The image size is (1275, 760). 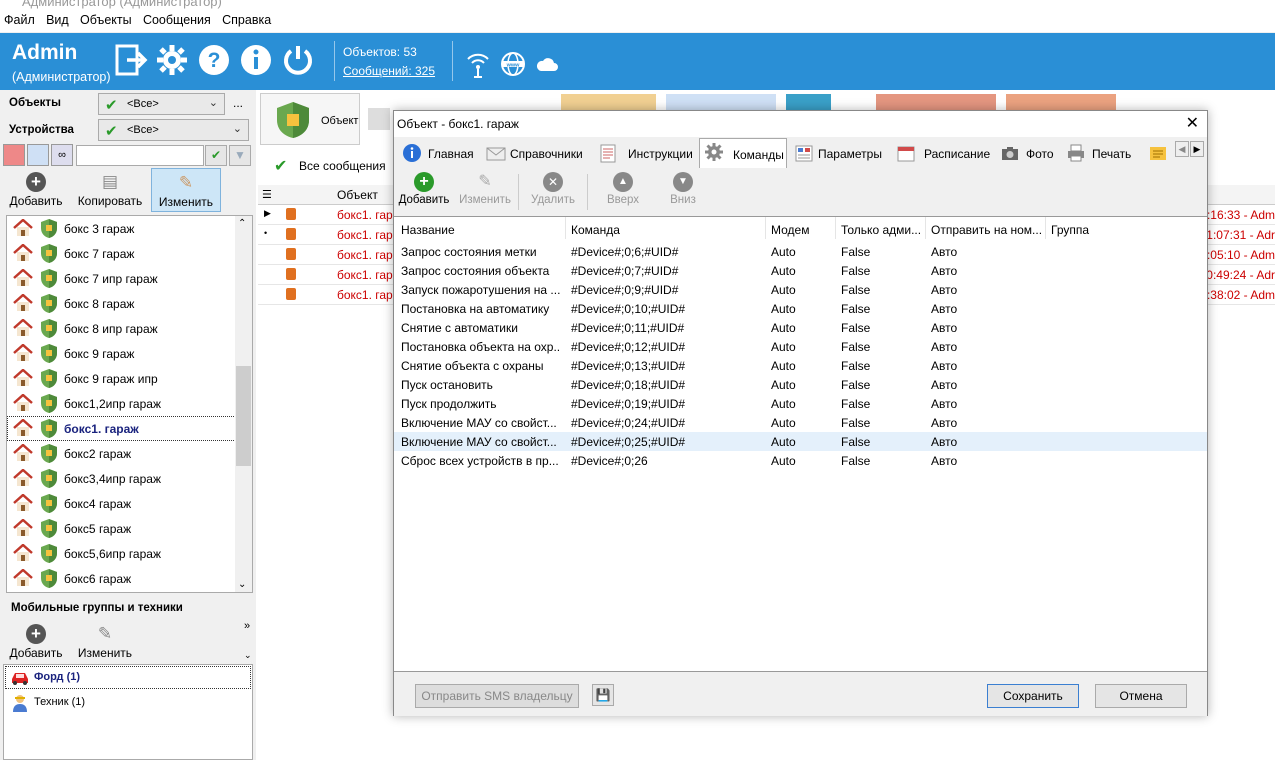 I want to click on all-messages-button: Все сообщения, so click(x=342, y=166).